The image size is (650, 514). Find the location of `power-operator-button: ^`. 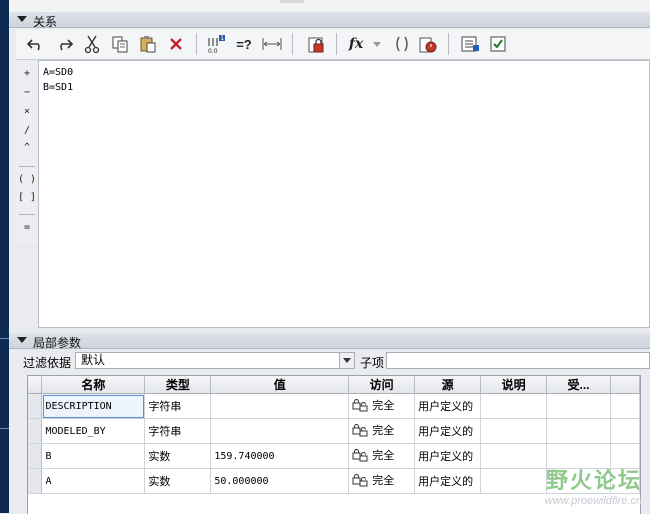

power-operator-button: ^ is located at coordinates (27, 147).